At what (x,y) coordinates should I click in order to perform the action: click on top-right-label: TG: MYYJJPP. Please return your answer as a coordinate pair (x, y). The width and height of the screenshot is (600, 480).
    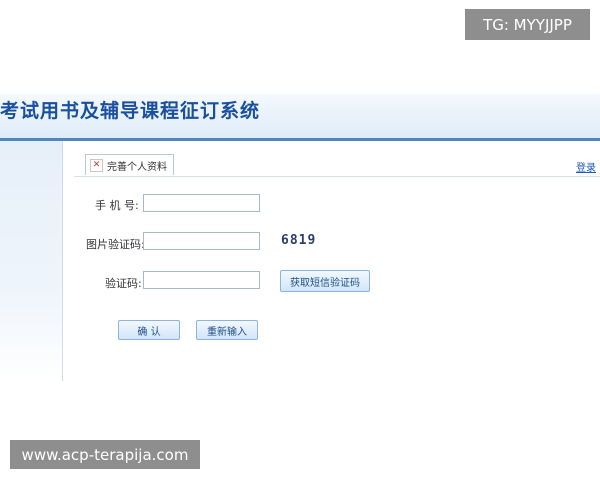
    Looking at the image, I should click on (527, 24).